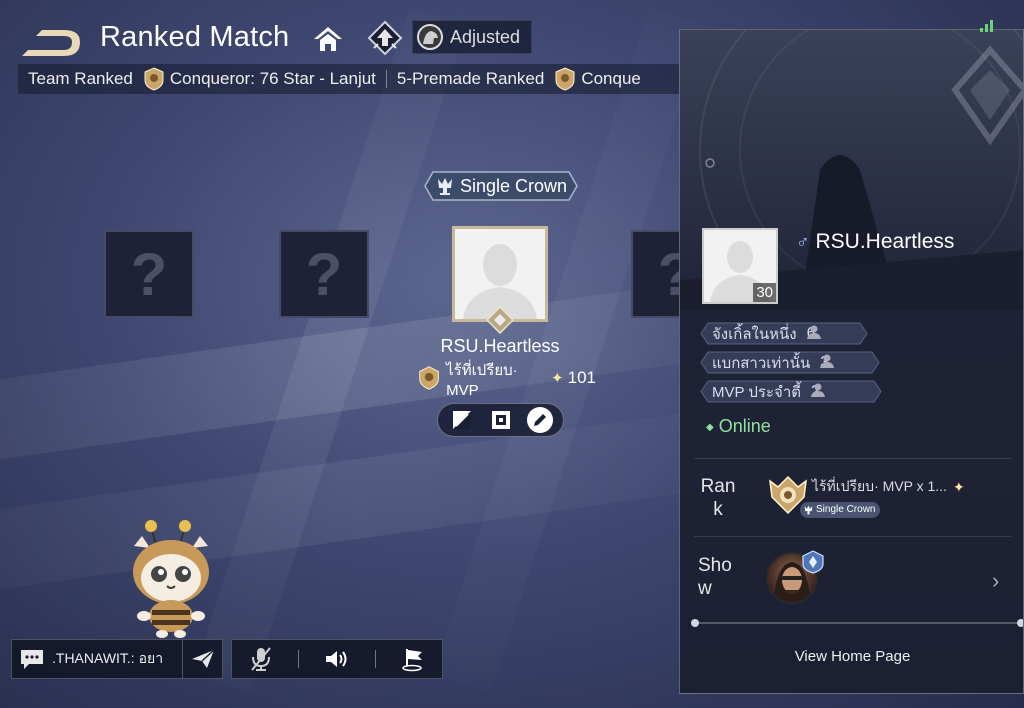 This screenshot has width=1024, height=708. What do you see at coordinates (754, 334) in the screenshot?
I see `tag-label: จังเกิ้ลในหนึ่ง` at bounding box center [754, 334].